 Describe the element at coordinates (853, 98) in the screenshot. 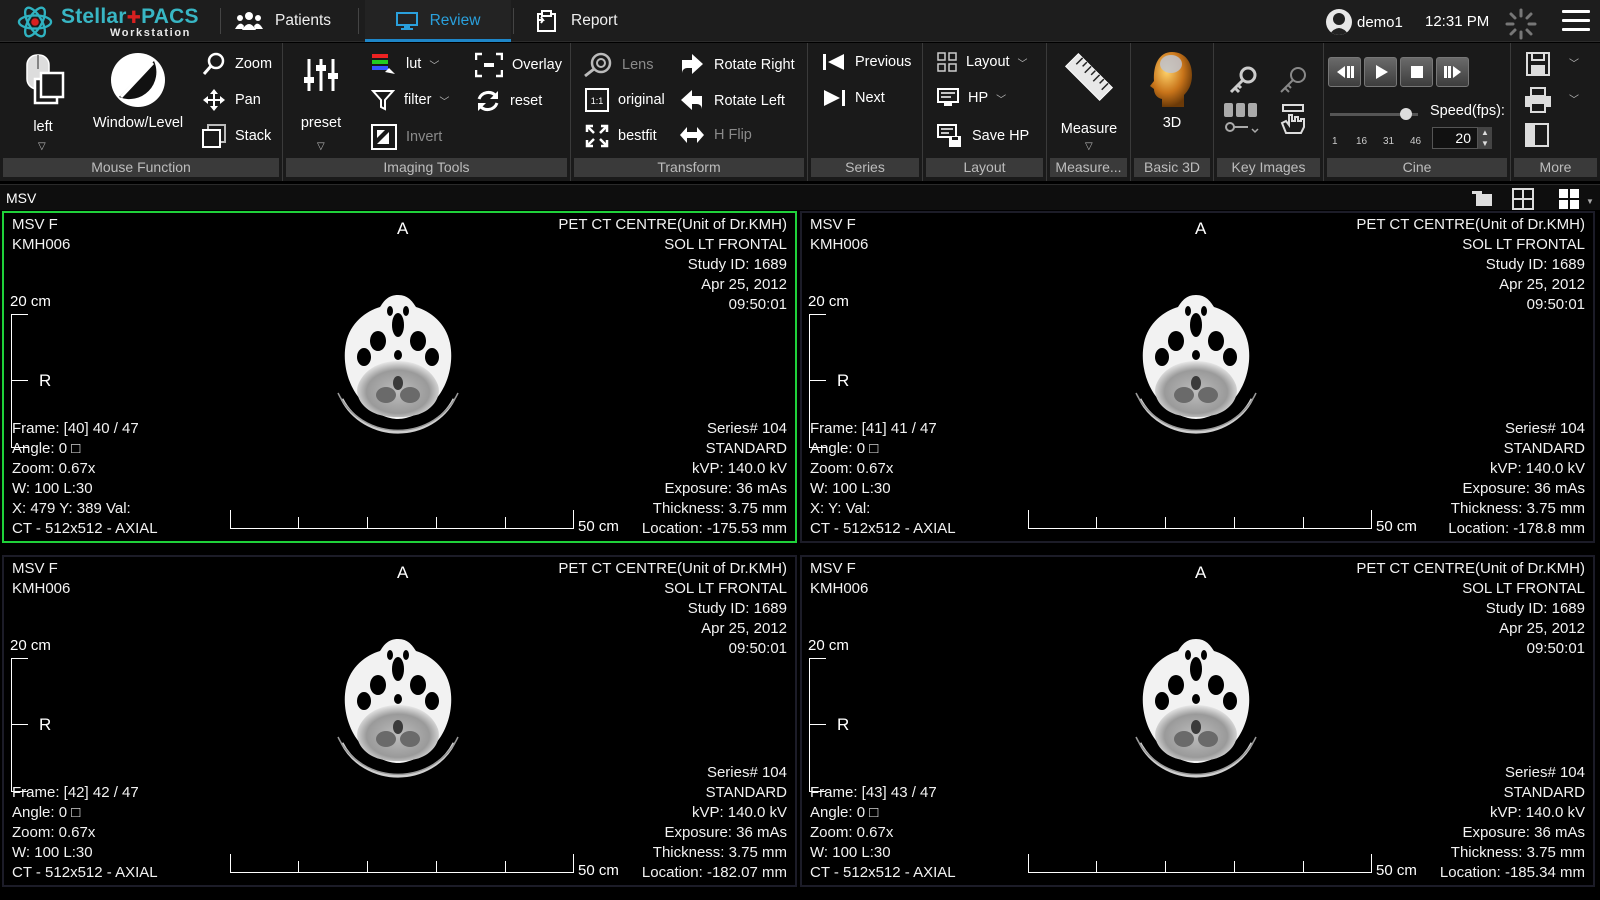

I see `next-series-button: Next` at that location.